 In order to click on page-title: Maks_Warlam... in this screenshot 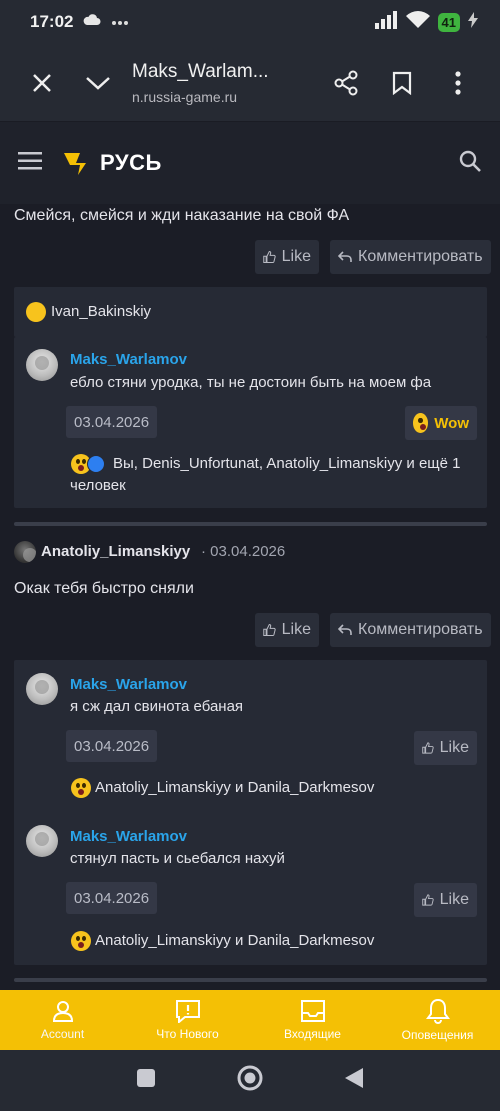, I will do `click(200, 71)`.